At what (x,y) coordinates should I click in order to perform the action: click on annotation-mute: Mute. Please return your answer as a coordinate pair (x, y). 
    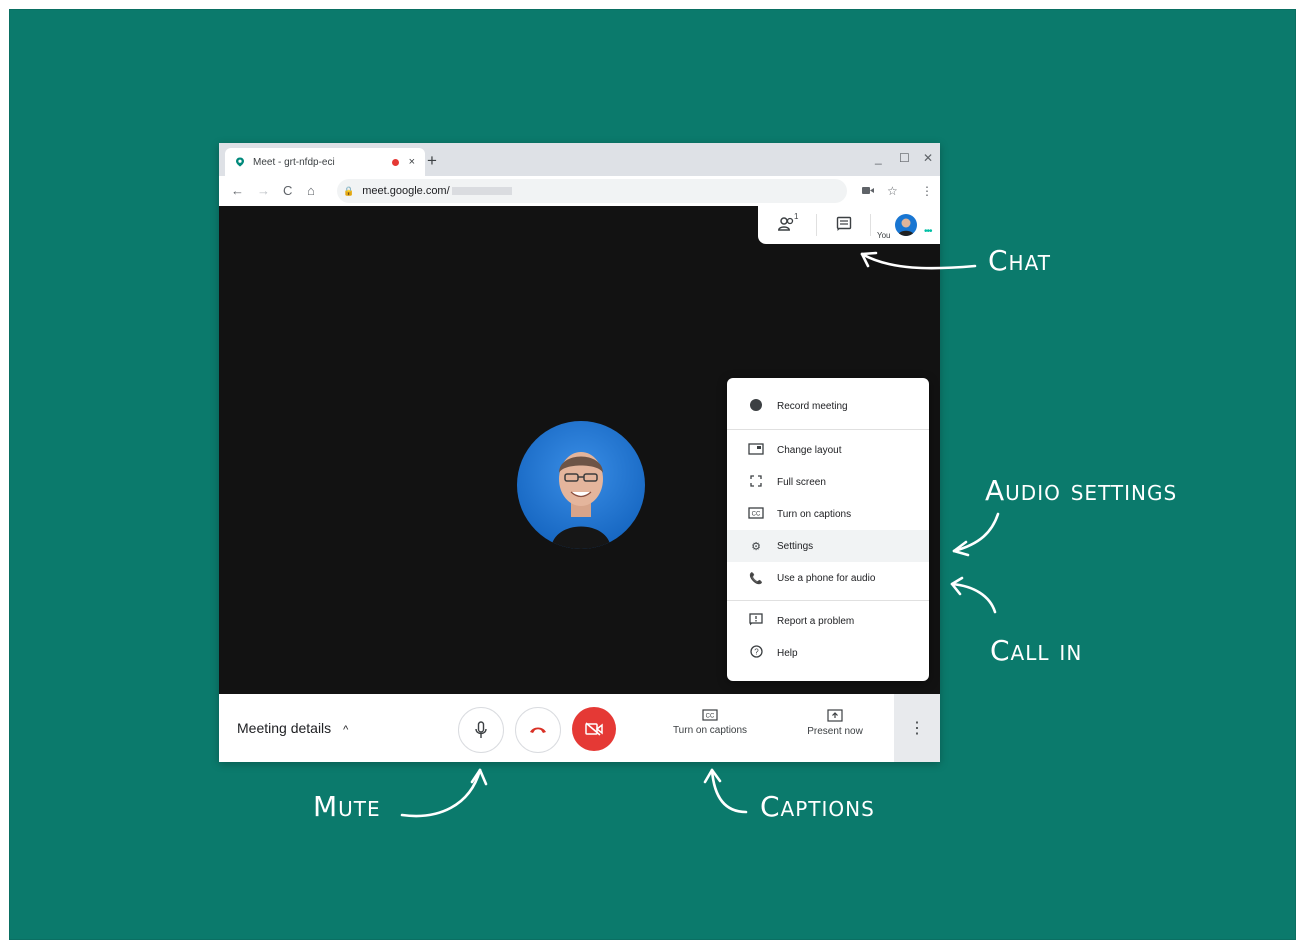
    Looking at the image, I should click on (347, 806).